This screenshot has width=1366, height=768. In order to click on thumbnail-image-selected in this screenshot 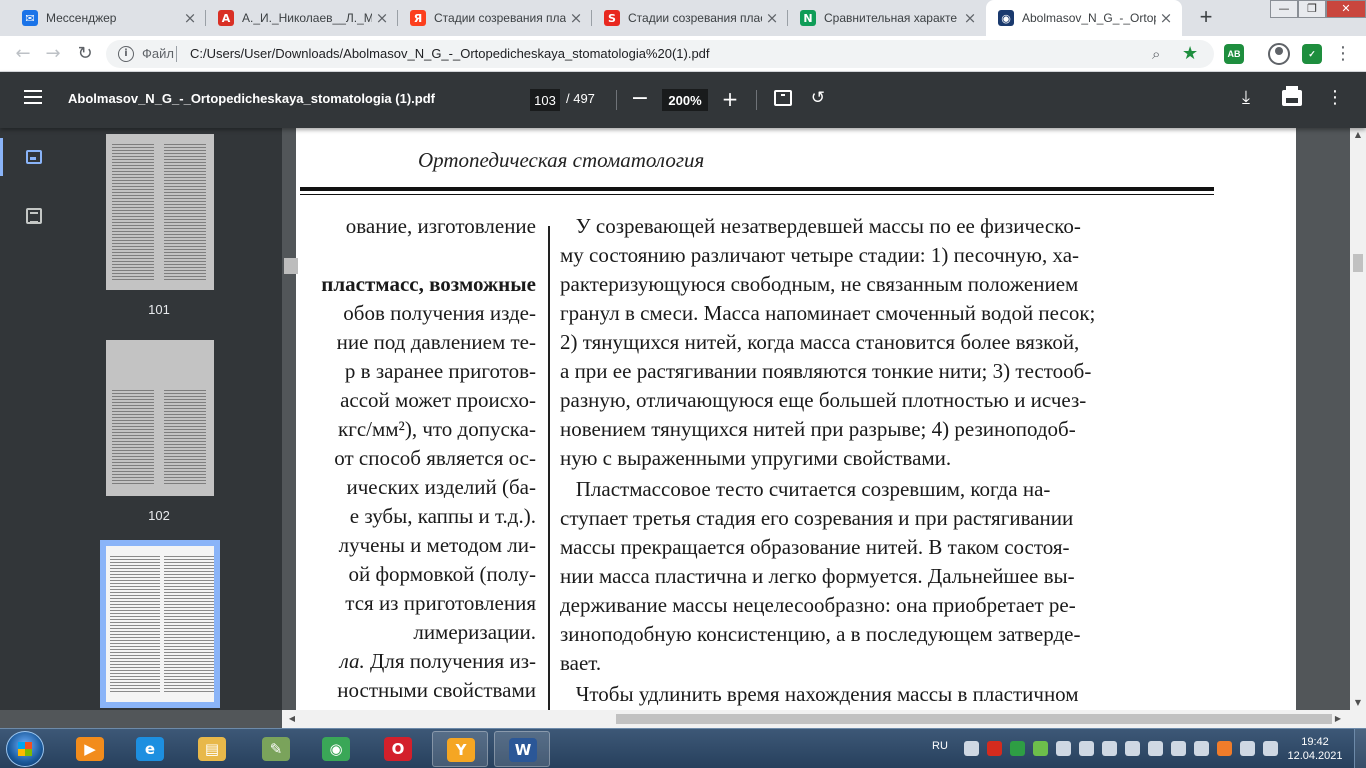, I will do `click(160, 624)`.